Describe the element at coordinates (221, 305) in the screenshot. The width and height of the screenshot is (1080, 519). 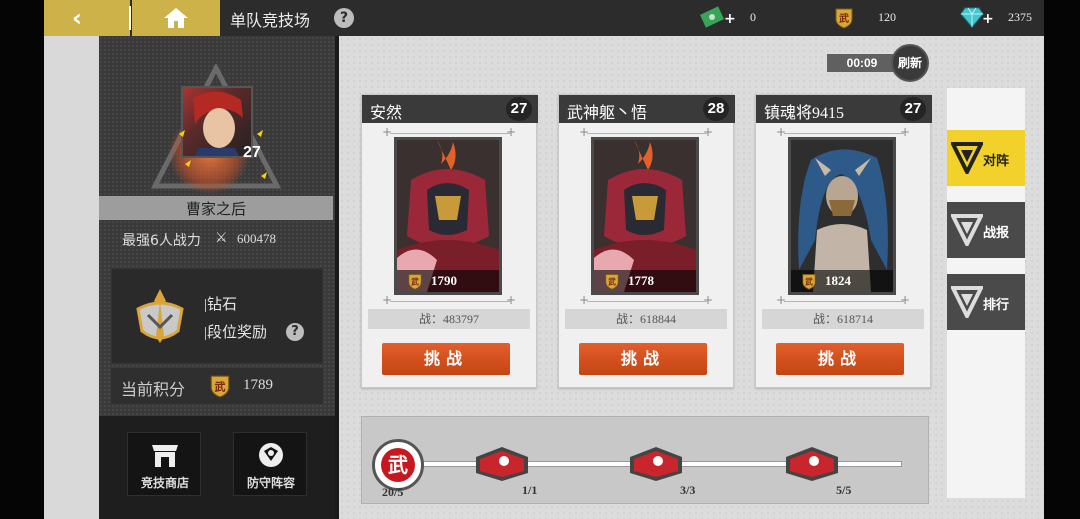
I see `rank-name: |钻石` at that location.